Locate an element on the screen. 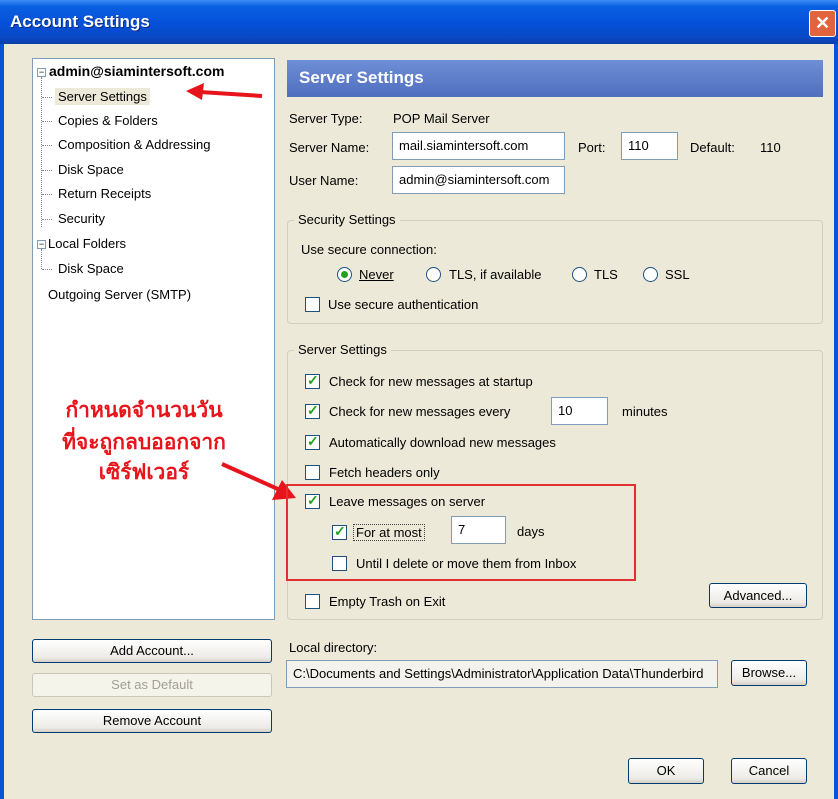 The image size is (838, 799). empty-trash-label: Empty Trash on Exit is located at coordinates (387, 601).